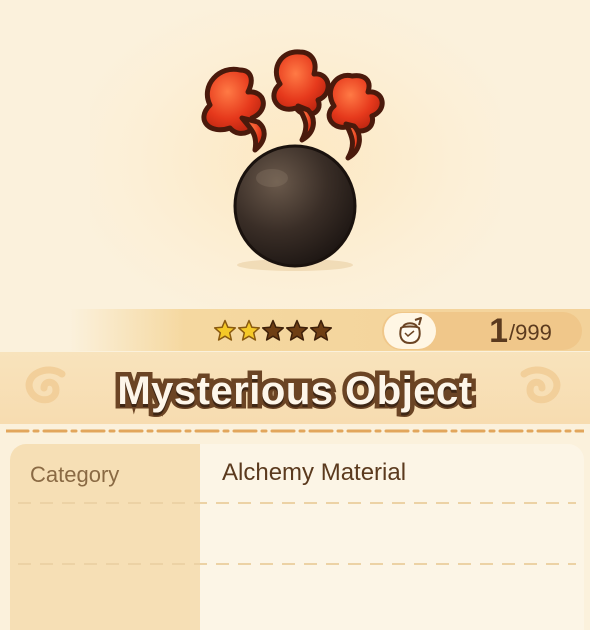 This screenshot has width=590, height=630. What do you see at coordinates (295, 391) in the screenshot?
I see `item-name: Mysterious Object` at bounding box center [295, 391].